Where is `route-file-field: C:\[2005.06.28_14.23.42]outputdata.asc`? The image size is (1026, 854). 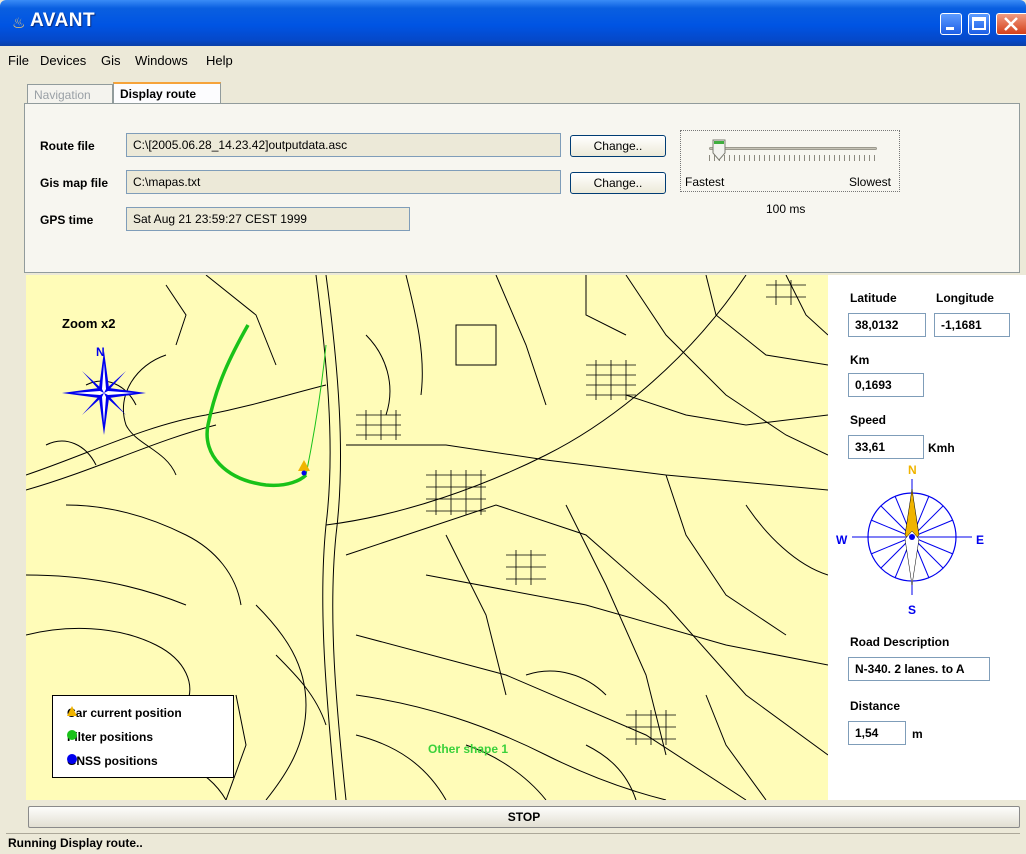
route-file-field: C:\[2005.06.28_14.23.42]outputdata.asc is located at coordinates (343, 145).